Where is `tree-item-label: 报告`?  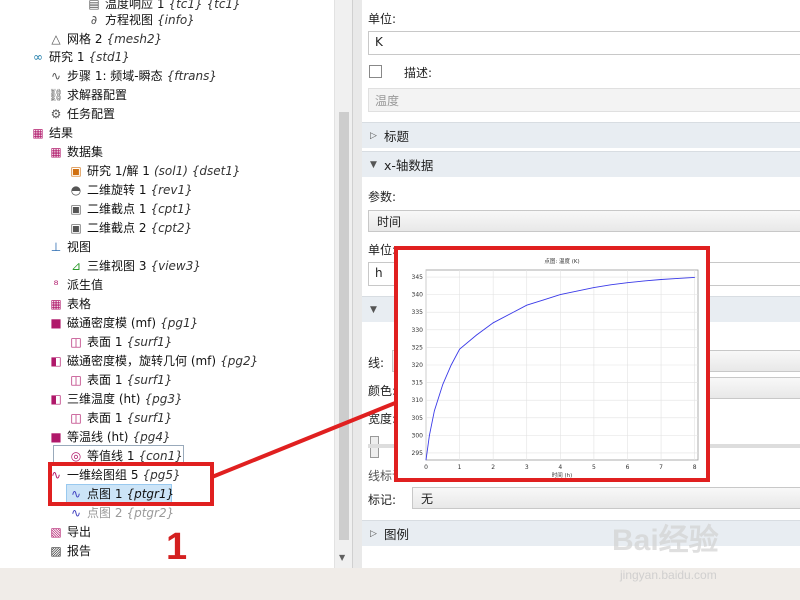 tree-item-label: 报告 is located at coordinates (79, 551).